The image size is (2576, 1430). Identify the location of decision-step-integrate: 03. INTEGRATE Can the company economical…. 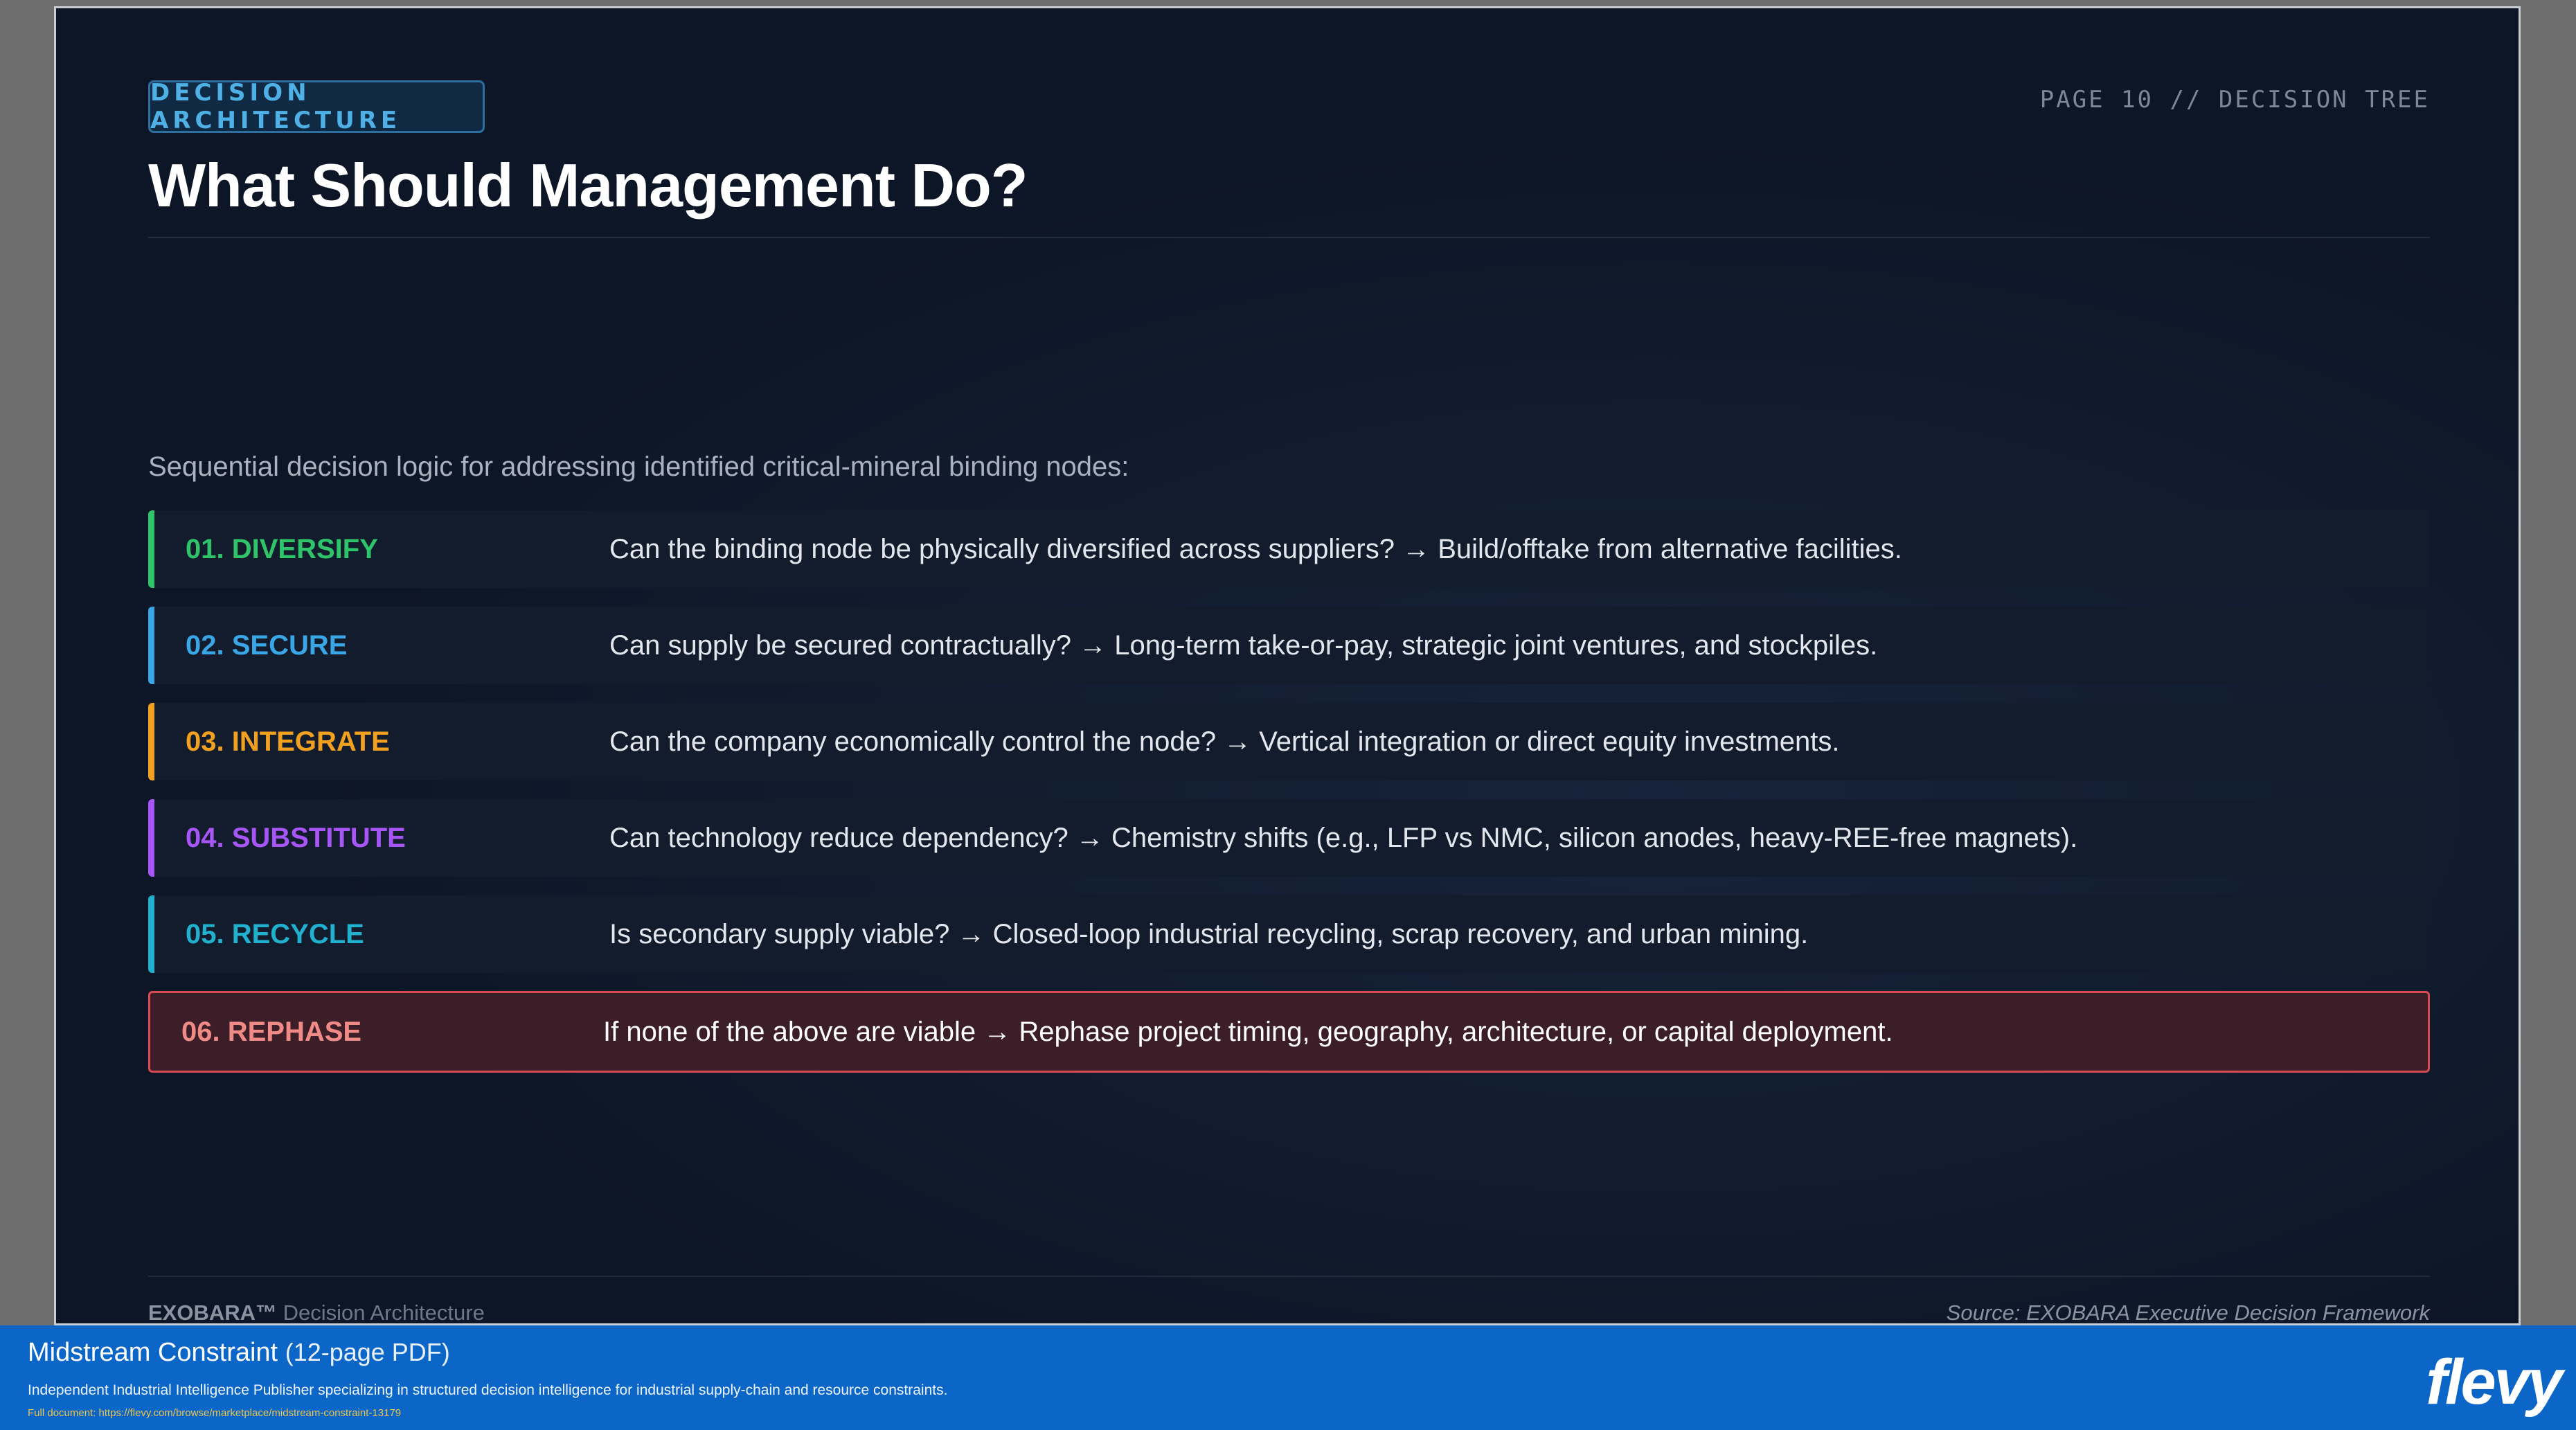
(1289, 741).